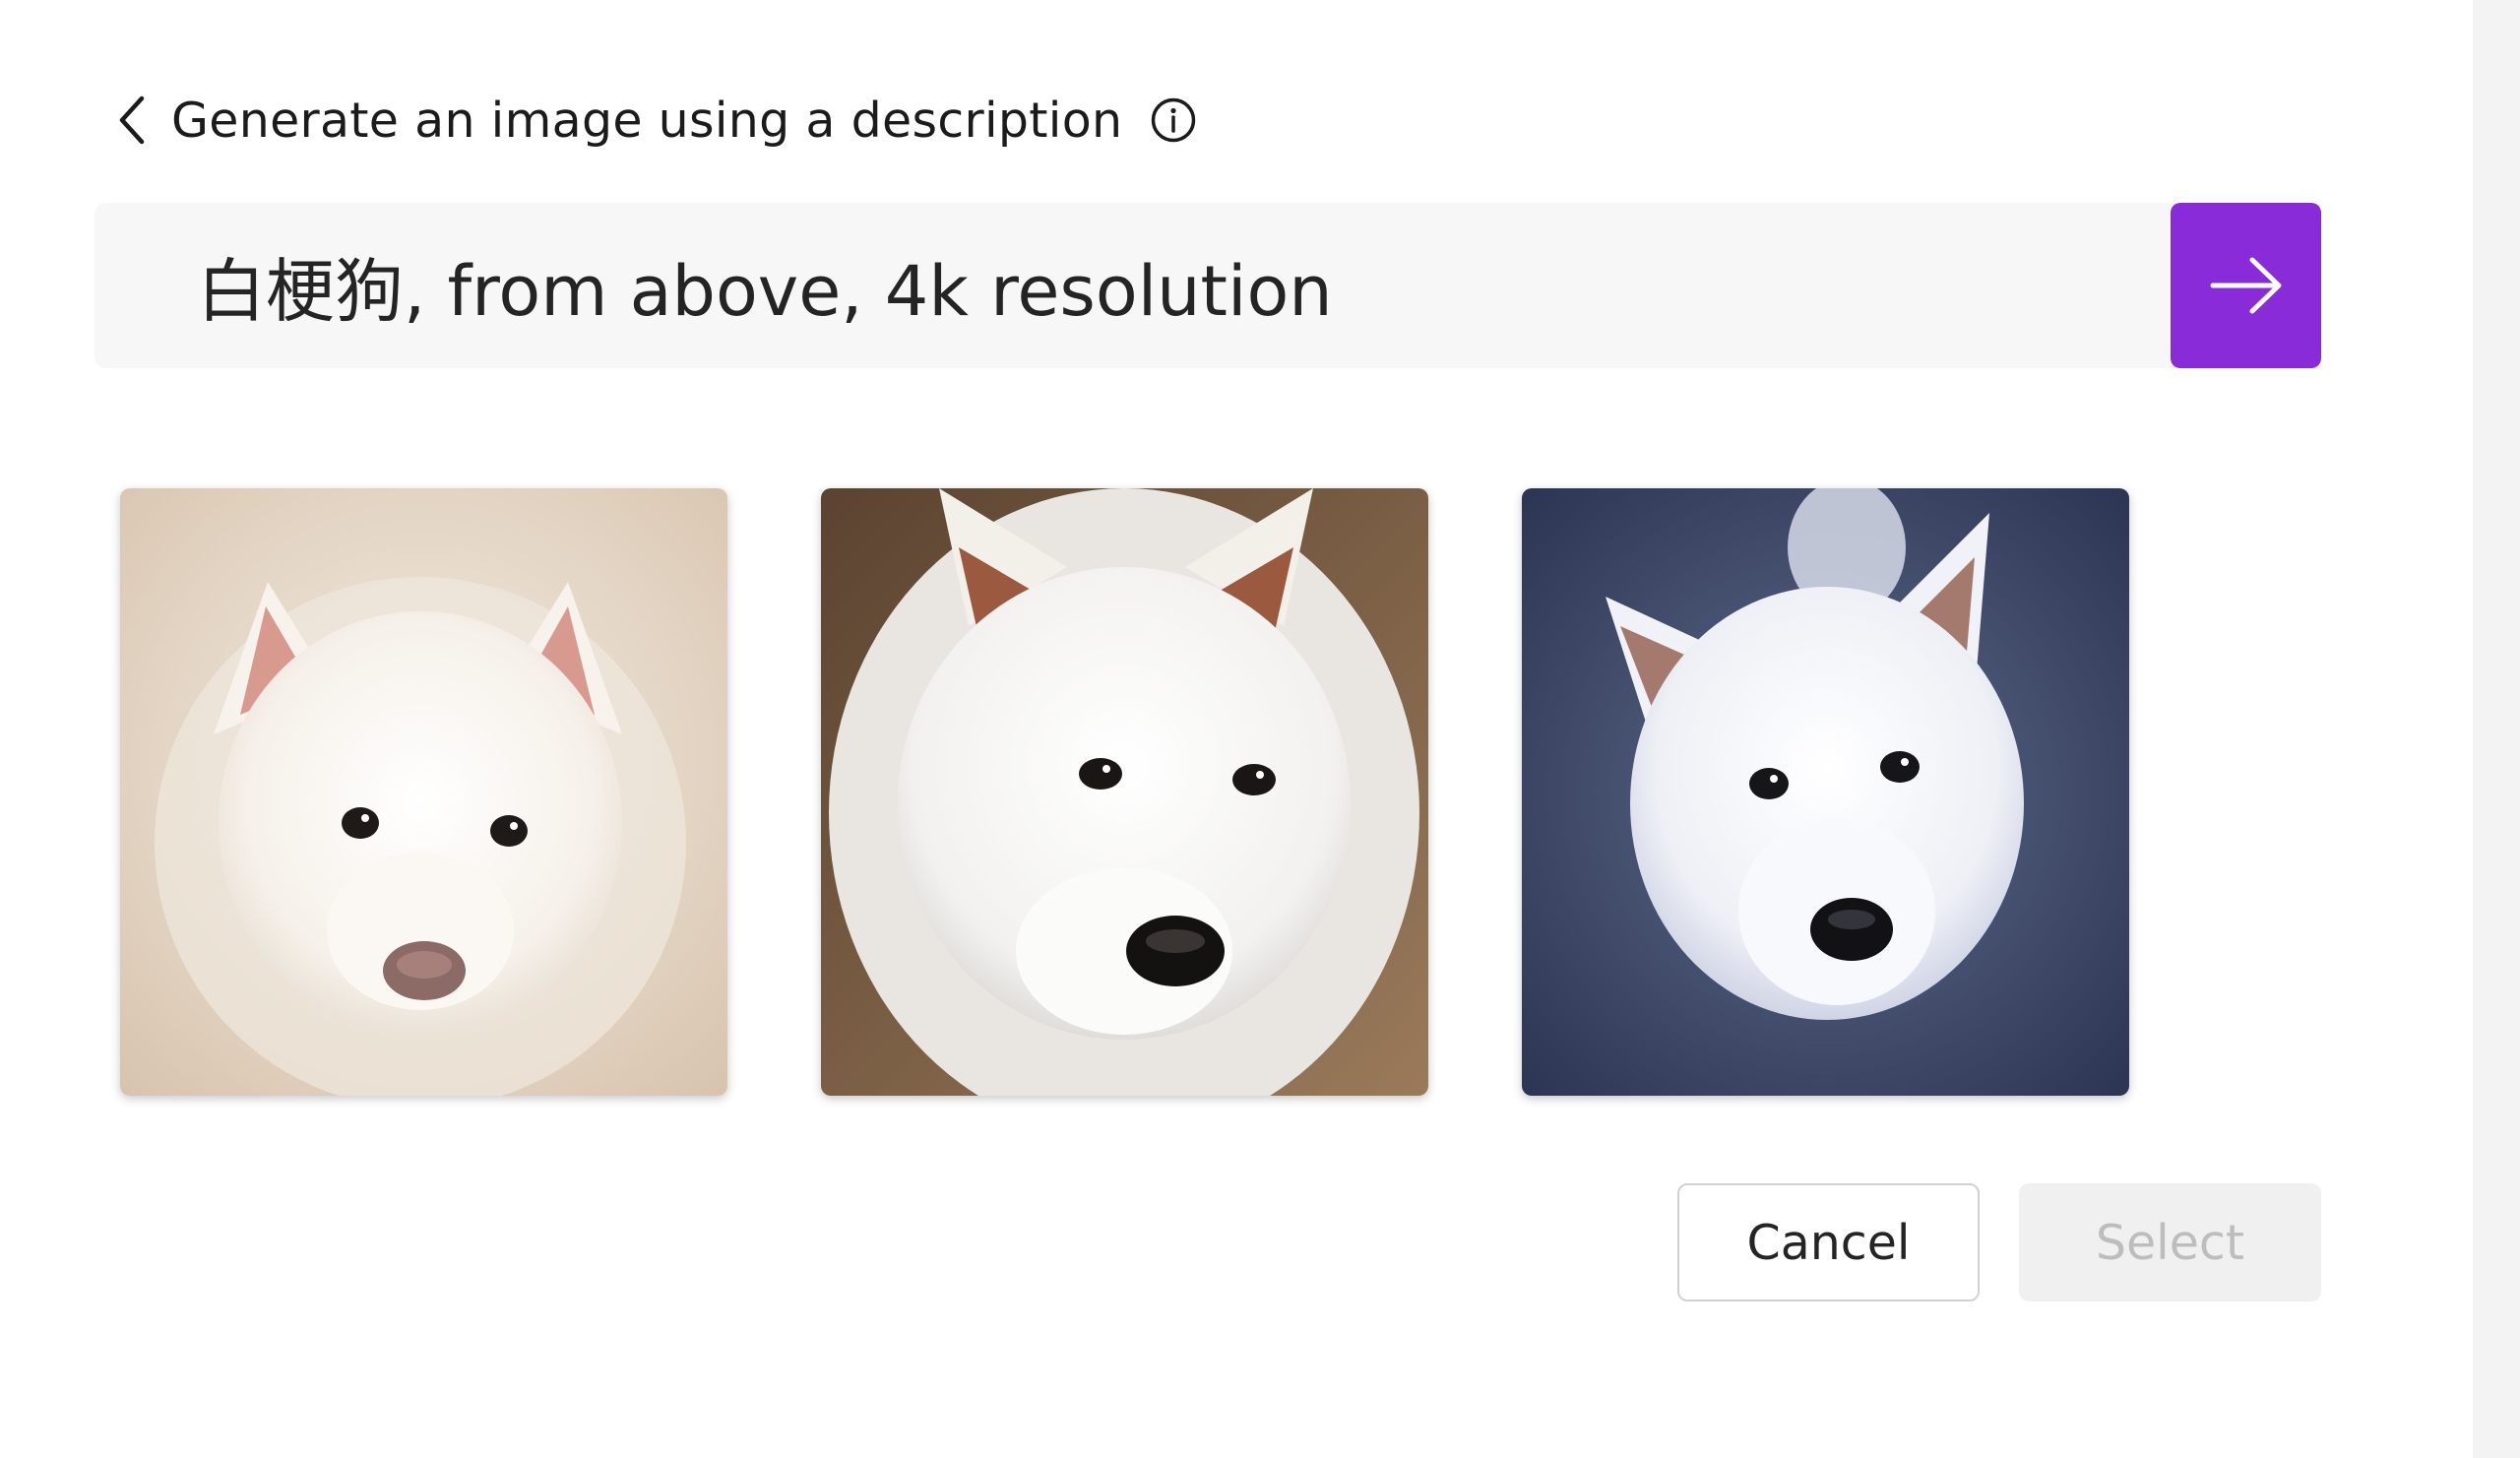 This screenshot has height=1458, width=2520. What do you see at coordinates (1173, 120) in the screenshot?
I see `info-icon` at bounding box center [1173, 120].